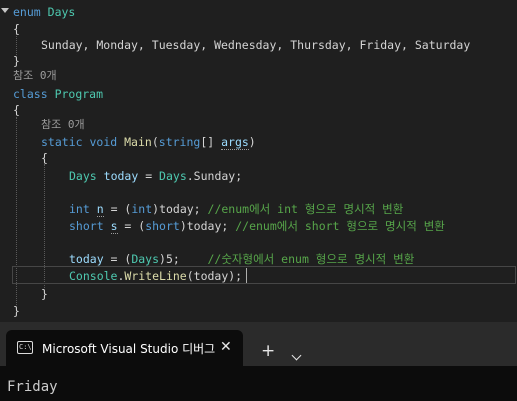  What do you see at coordinates (129, 349) in the screenshot?
I see `tab-title: Microsoft Visual Studio 디버그` at bounding box center [129, 349].